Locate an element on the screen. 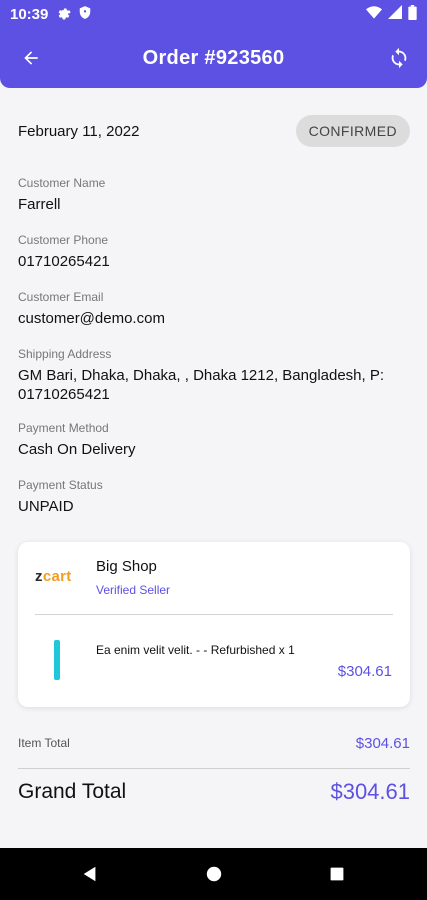 This screenshot has height=900, width=427. field-label: Shipping Address is located at coordinates (65, 354).